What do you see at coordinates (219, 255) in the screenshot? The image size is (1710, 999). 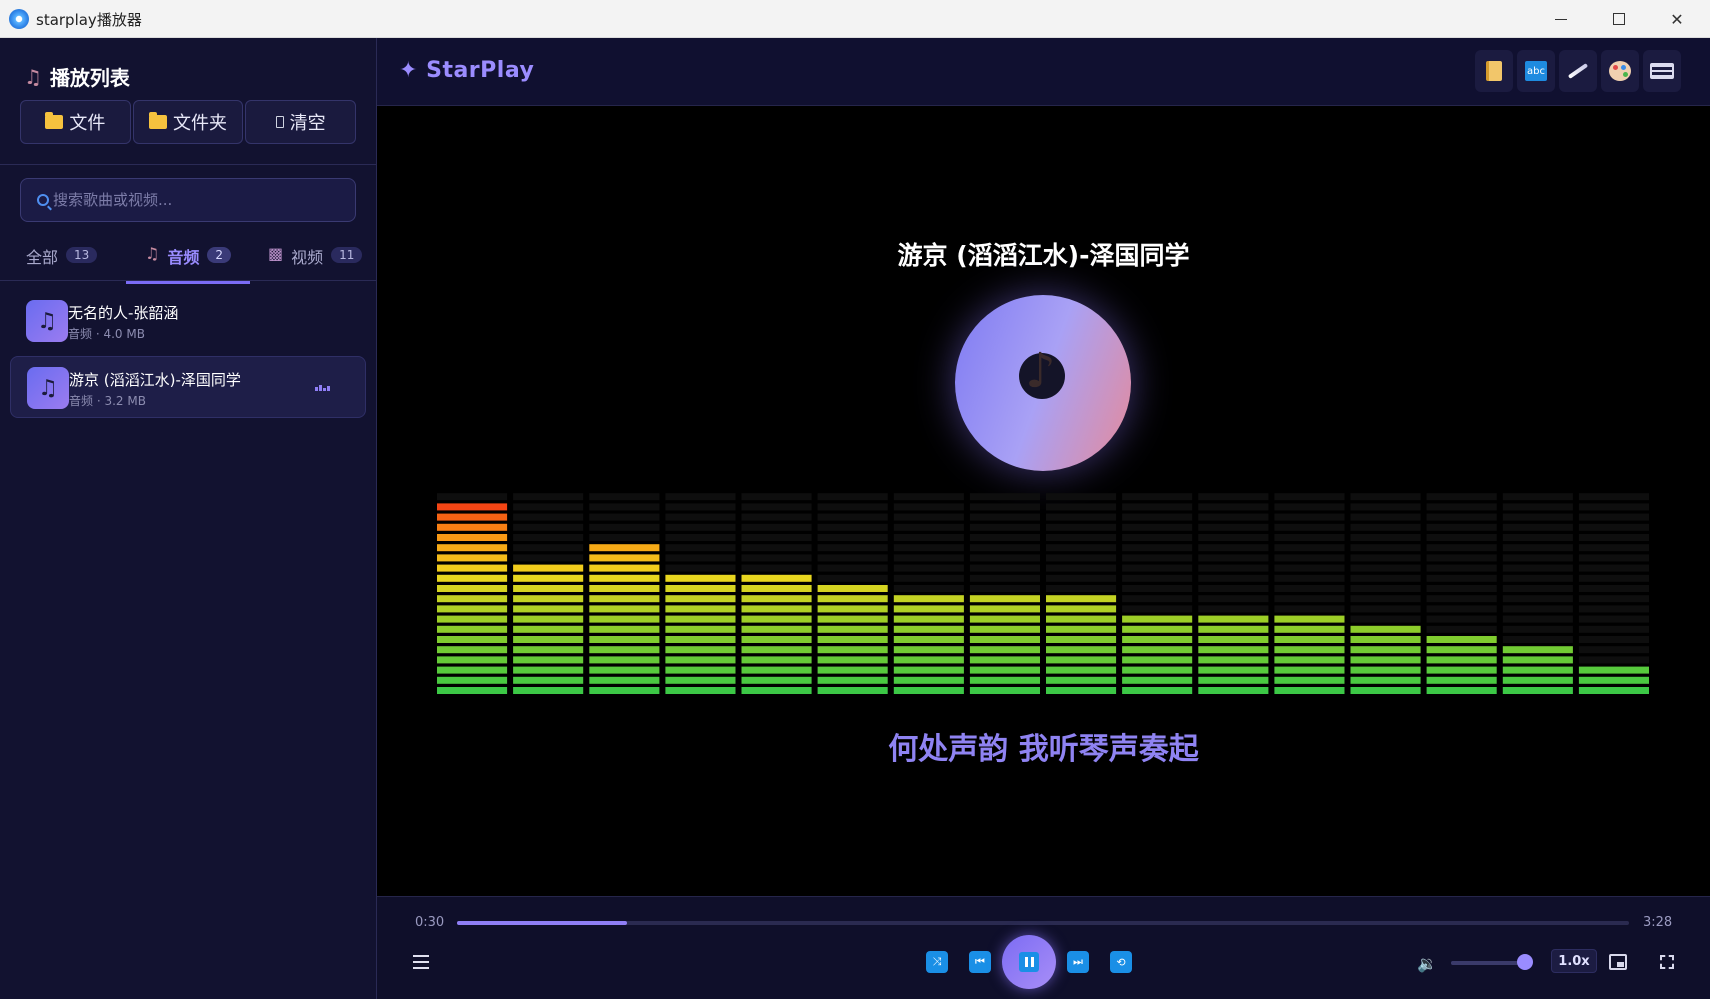 I see `tab-audio-count: 2` at bounding box center [219, 255].